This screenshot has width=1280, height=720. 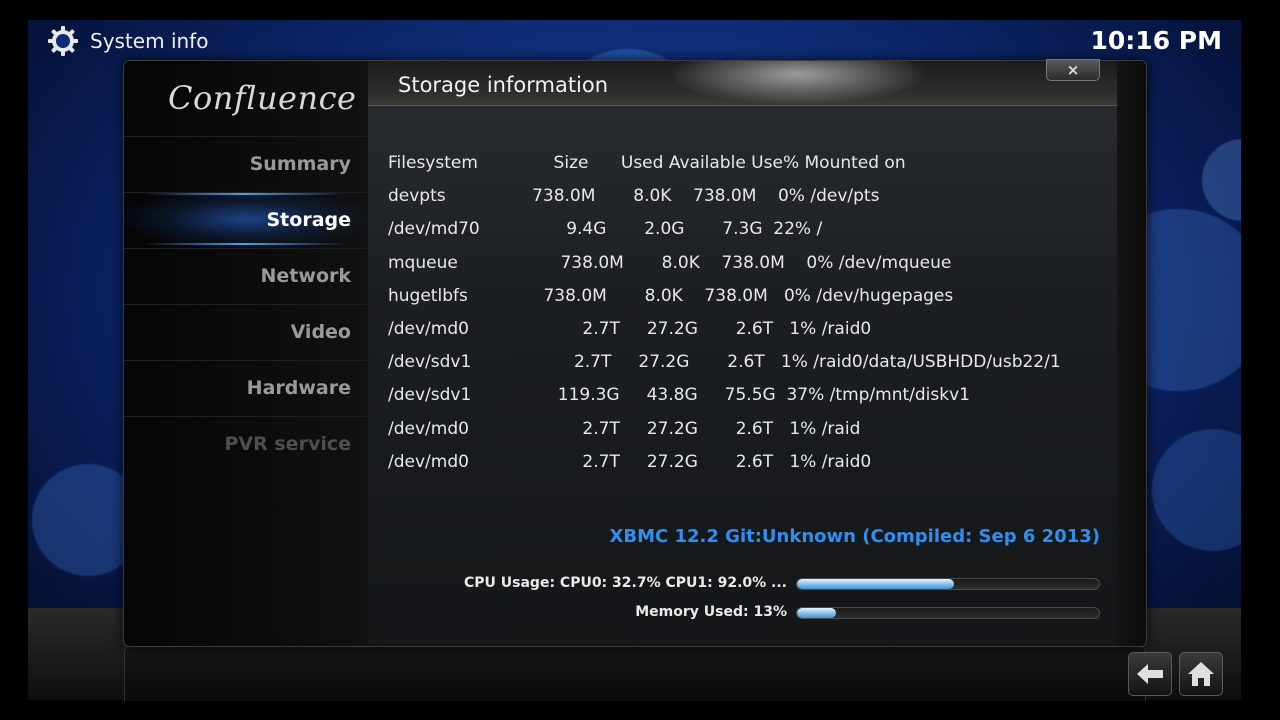 What do you see at coordinates (817, 613) in the screenshot?
I see `memory-used-bar-fill` at bounding box center [817, 613].